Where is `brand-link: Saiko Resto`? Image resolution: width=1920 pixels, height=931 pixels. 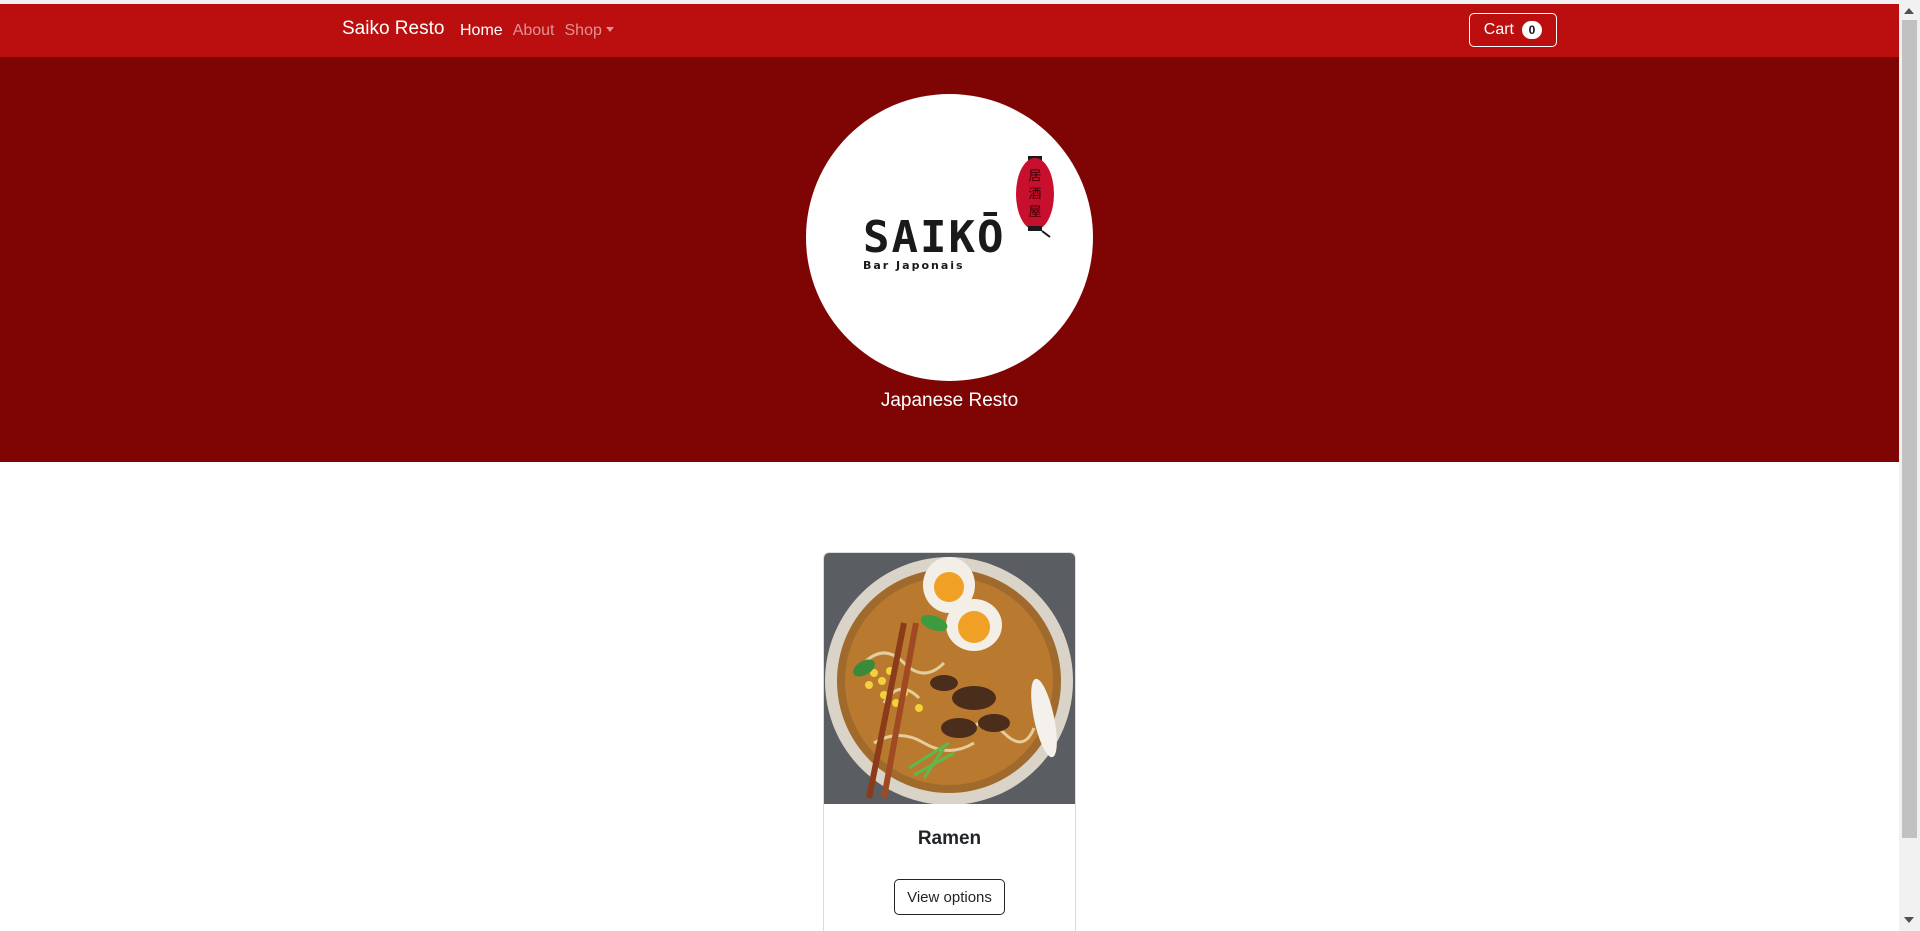
brand-link: Saiko Resto is located at coordinates (393, 29).